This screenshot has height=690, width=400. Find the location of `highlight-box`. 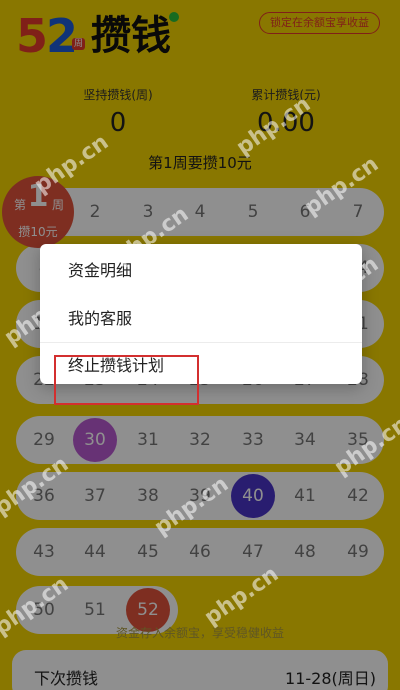

highlight-box is located at coordinates (126, 380).